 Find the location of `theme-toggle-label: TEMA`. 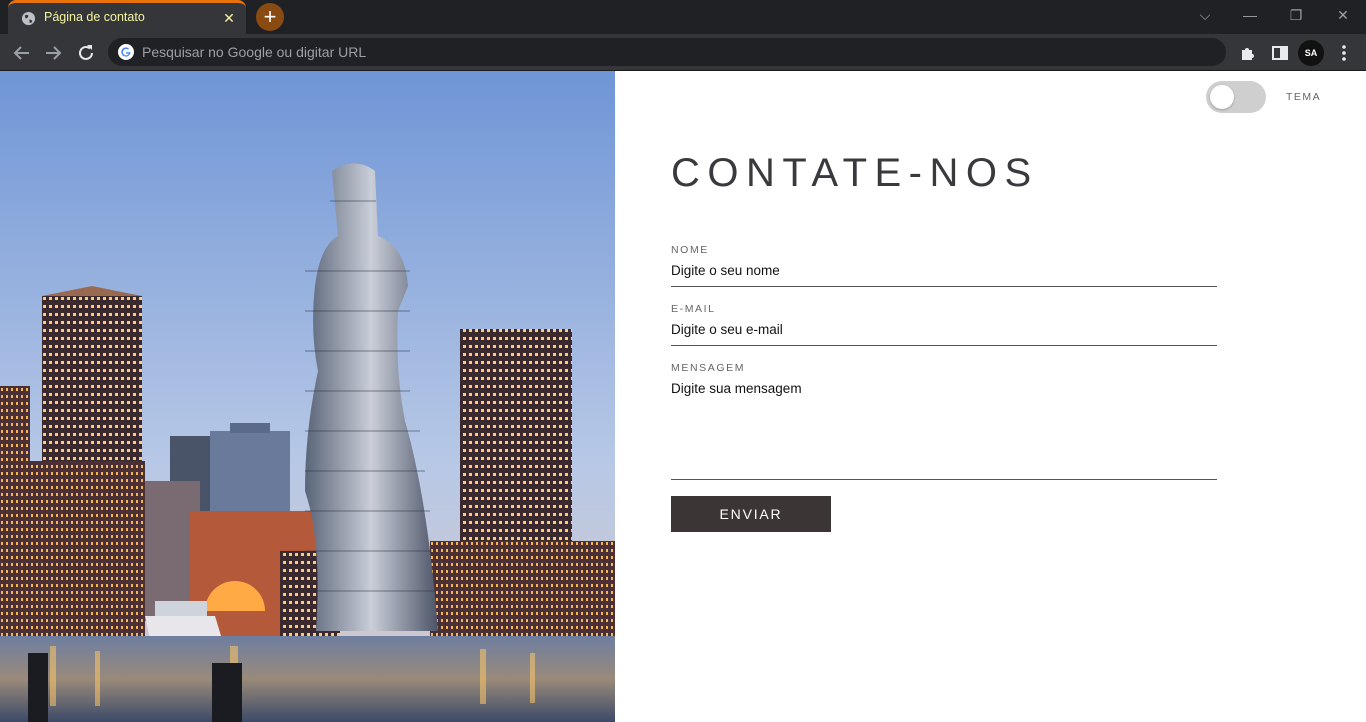

theme-toggle-label: TEMA is located at coordinates (1304, 97).